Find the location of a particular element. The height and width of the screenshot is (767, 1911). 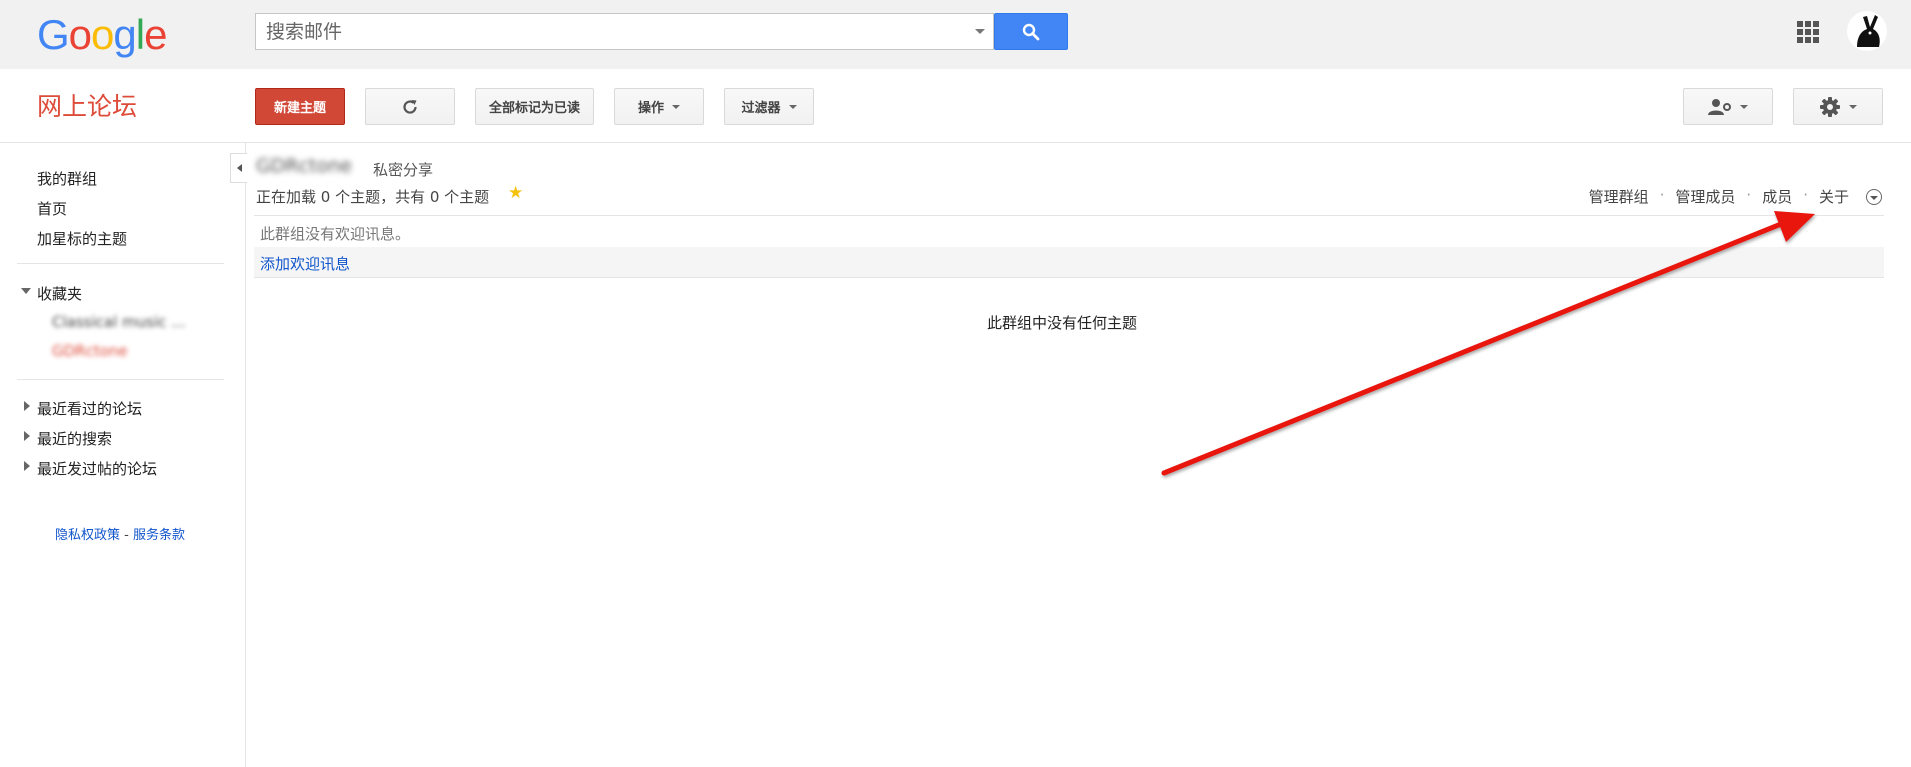

star-icon: ★ is located at coordinates (515, 193).